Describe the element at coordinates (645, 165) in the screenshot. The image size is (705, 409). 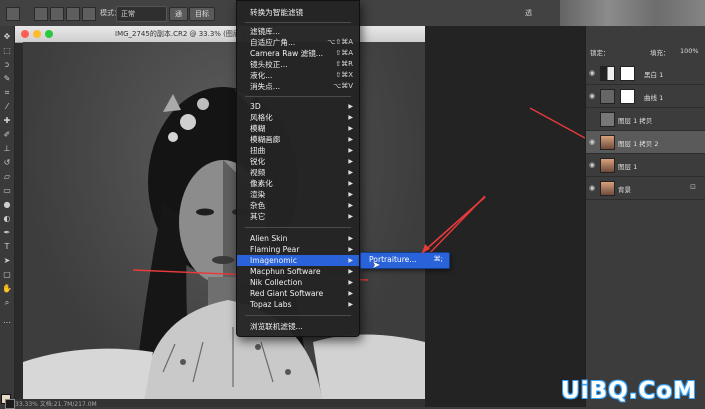
I see `layer-row-layer1: ◉ 图层 1` at that location.